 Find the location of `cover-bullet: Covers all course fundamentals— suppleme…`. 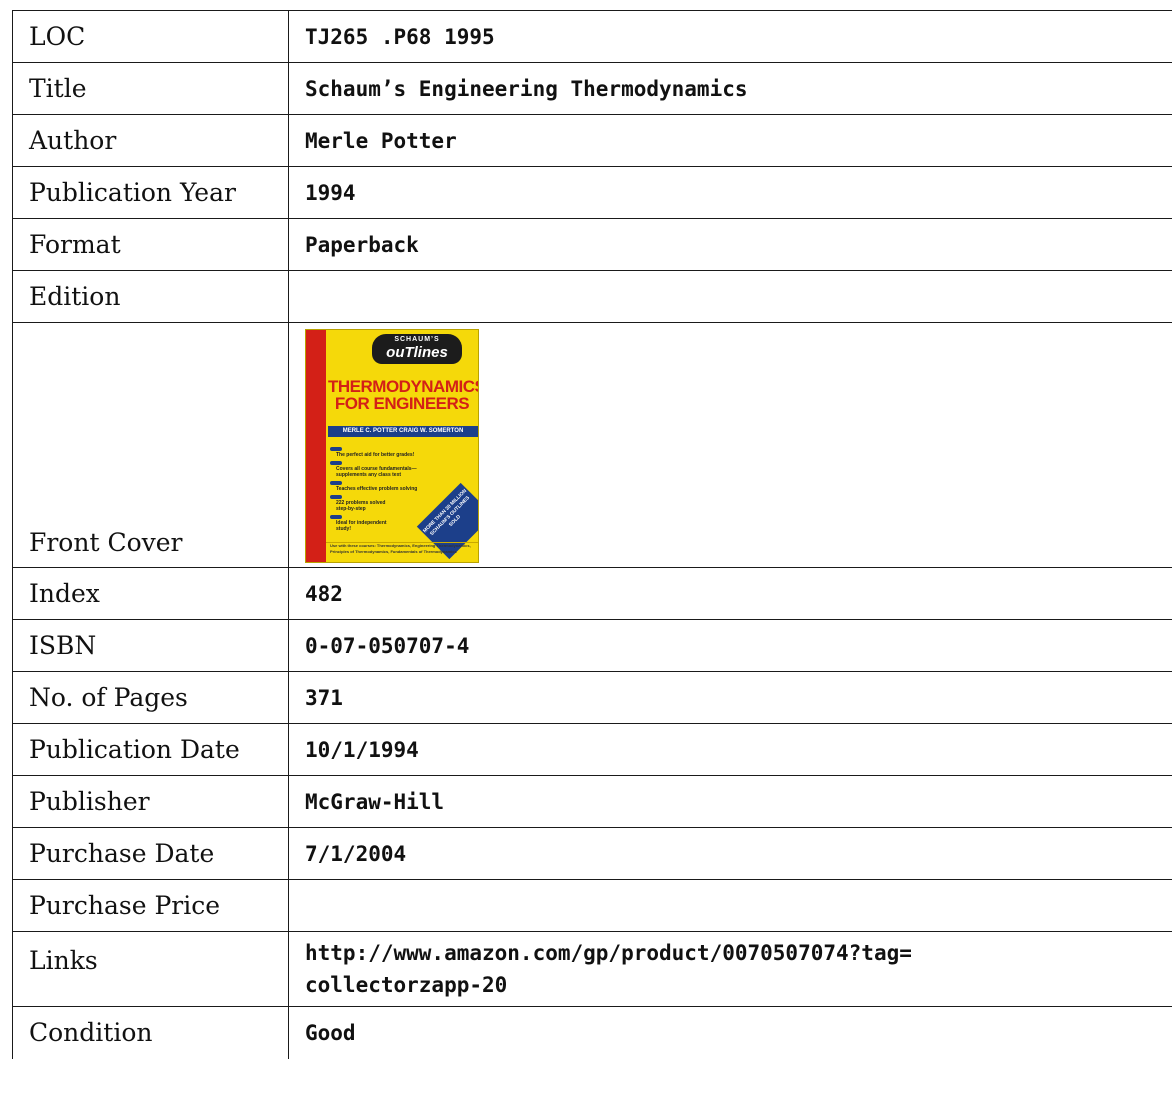

cover-bullet: Covers all course fundamentals— suppleme… is located at coordinates (375, 469).